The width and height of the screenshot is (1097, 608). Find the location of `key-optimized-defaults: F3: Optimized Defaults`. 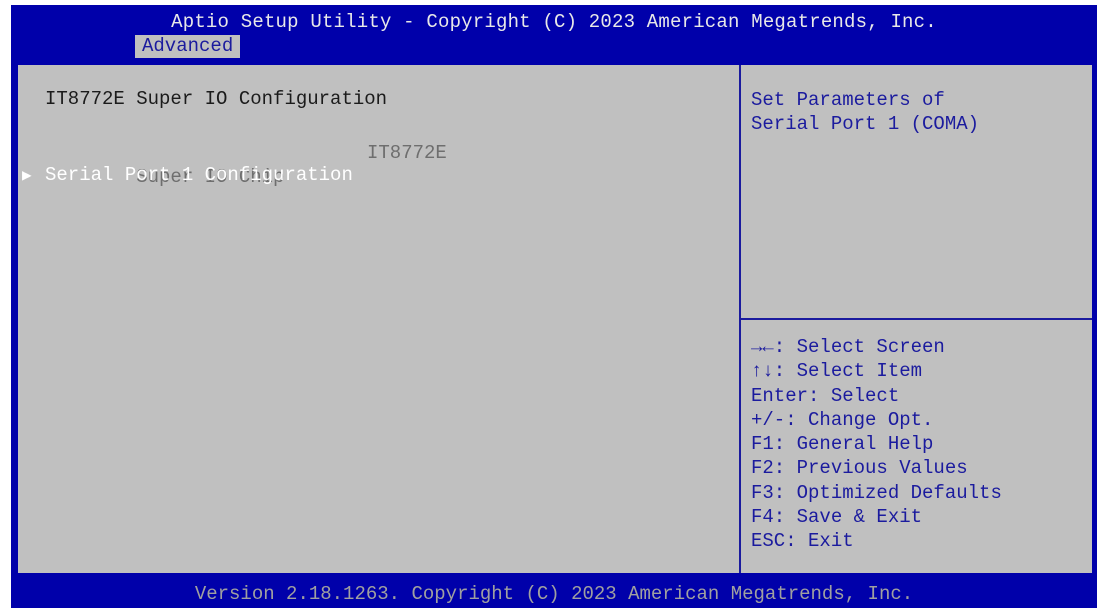

key-optimized-defaults: F3: Optimized Defaults is located at coordinates (876, 492).